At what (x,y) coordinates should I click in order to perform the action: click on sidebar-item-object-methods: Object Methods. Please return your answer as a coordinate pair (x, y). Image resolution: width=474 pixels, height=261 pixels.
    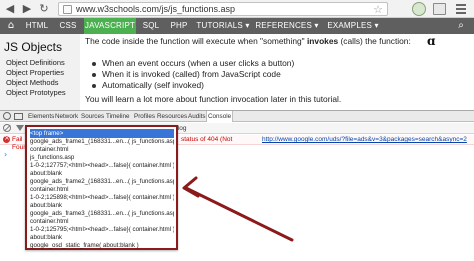
    Looking at the image, I should click on (32, 83).